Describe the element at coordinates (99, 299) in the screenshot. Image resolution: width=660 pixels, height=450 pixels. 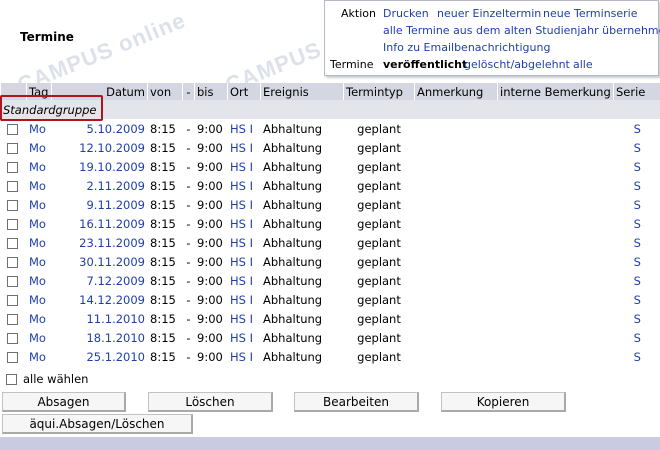
I see `cell-datum: 14.12.2009` at that location.